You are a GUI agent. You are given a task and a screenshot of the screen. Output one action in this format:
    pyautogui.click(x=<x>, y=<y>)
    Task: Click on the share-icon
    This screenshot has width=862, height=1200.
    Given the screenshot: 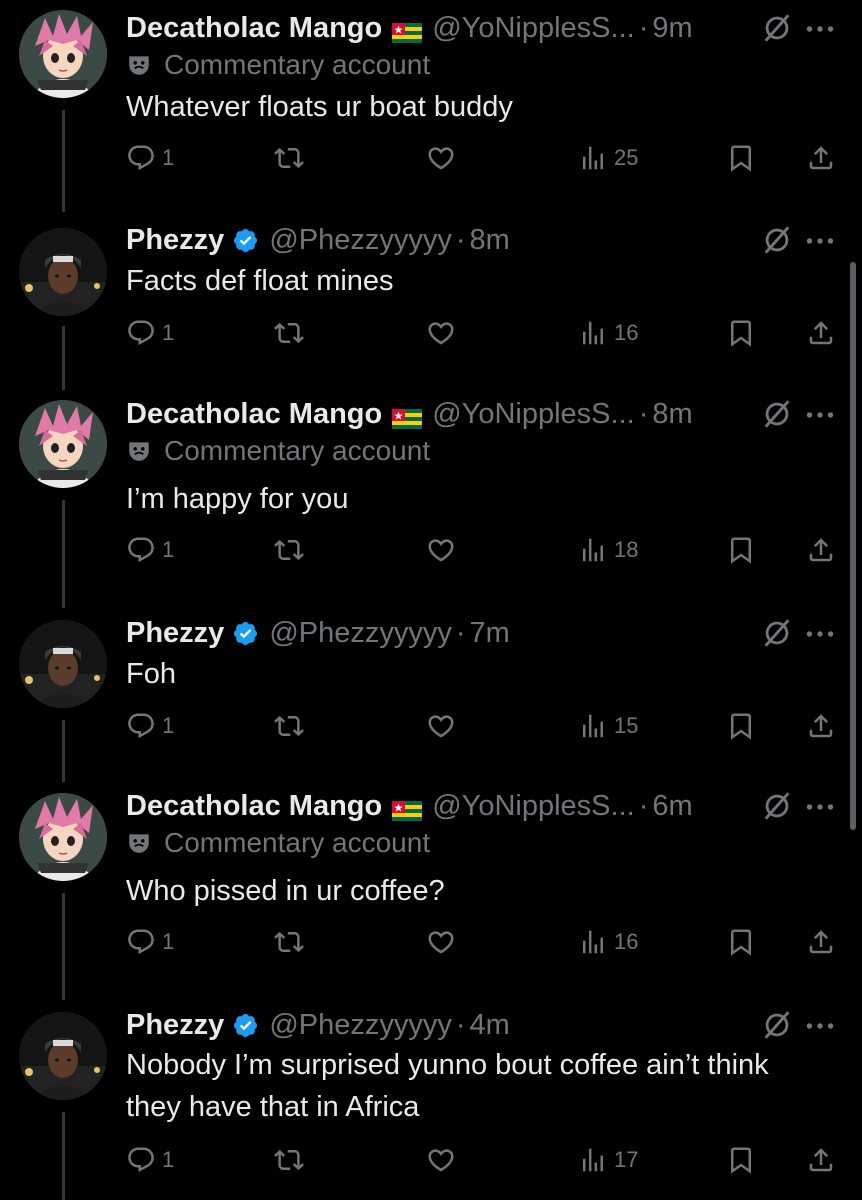 What is the action you would take?
    pyautogui.click(x=821, y=333)
    